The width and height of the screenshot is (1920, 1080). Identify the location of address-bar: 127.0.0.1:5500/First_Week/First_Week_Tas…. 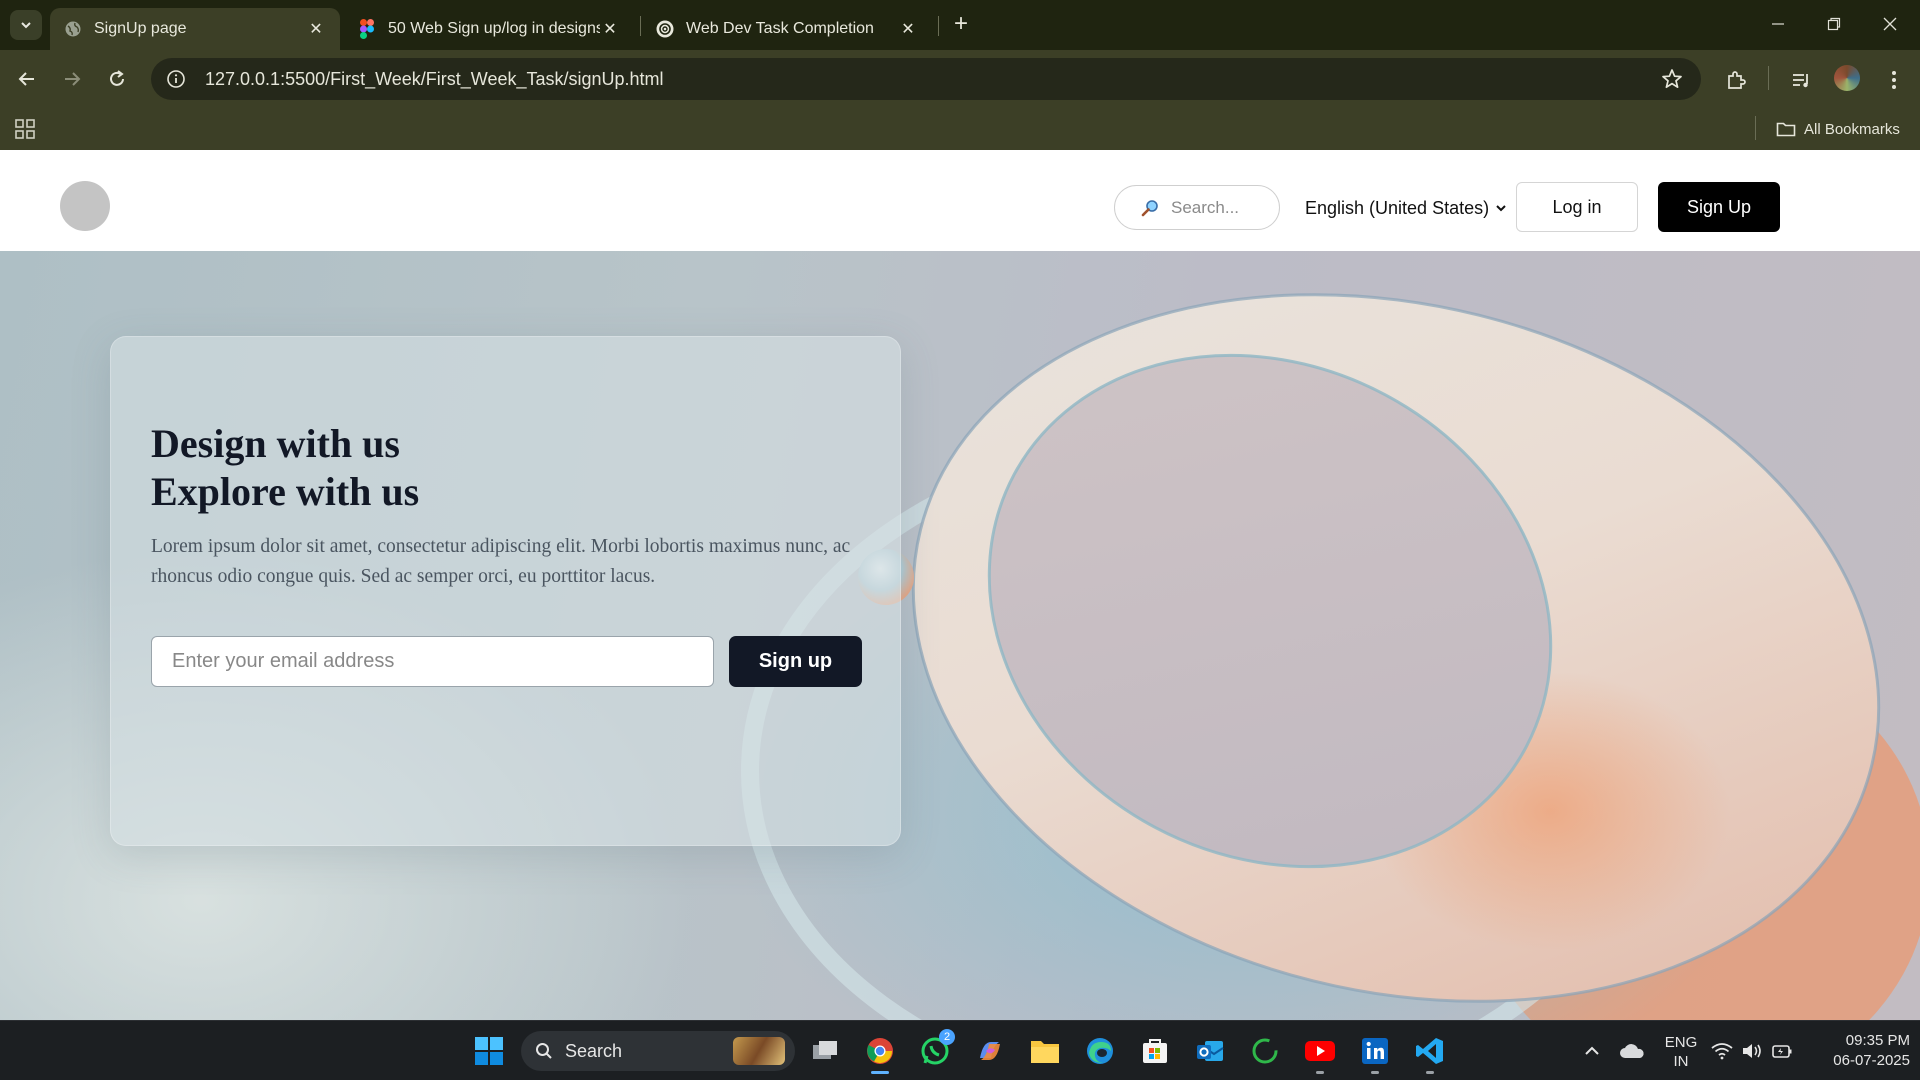
(926, 79).